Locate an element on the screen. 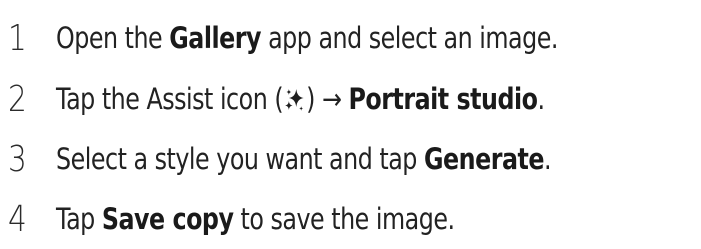 This screenshot has height=249, width=701. step-text-part: ) → is located at coordinates (327, 99).